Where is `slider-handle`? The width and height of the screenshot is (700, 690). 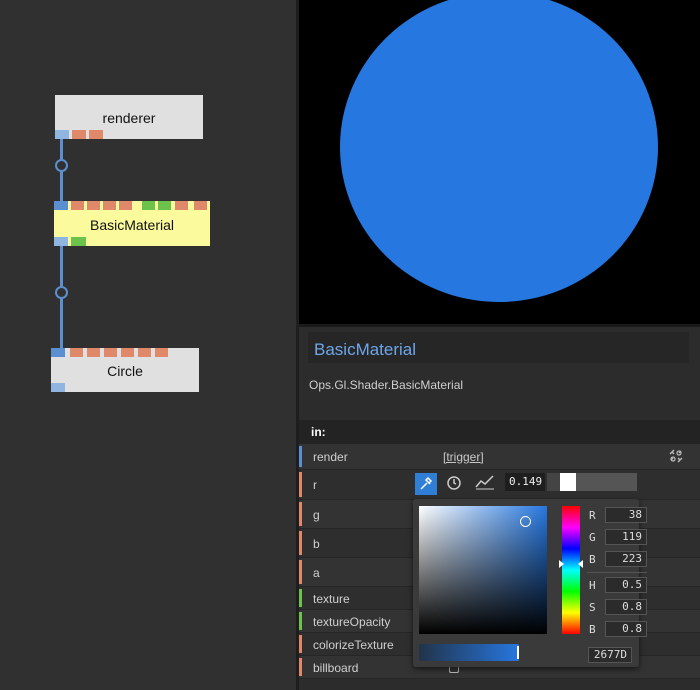
slider-handle is located at coordinates (568, 482).